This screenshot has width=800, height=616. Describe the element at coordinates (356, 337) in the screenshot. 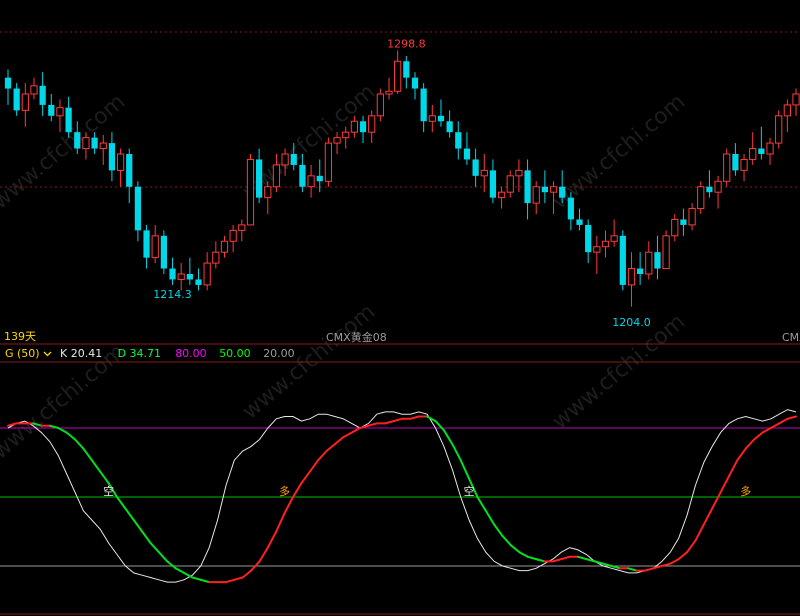

I see `instrument-label: CMX黄金08` at that location.